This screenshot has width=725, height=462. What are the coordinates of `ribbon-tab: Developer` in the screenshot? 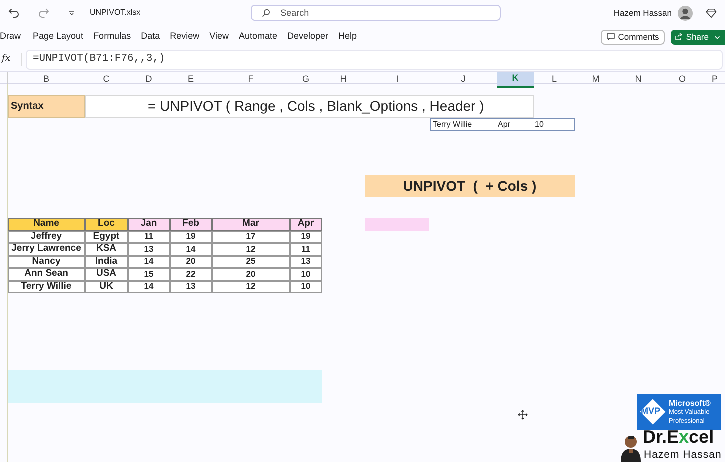 It's located at (308, 37).